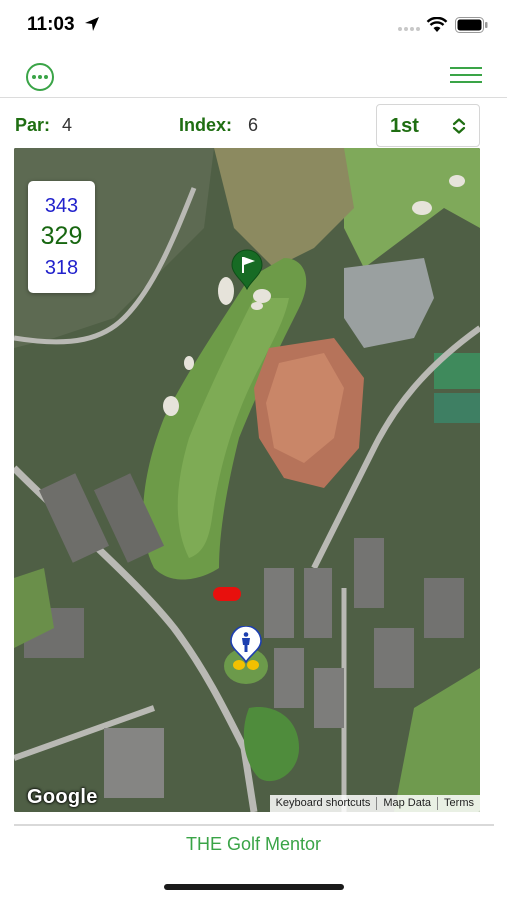 This screenshot has width=507, height=900. I want to click on index-value: 6, so click(253, 125).